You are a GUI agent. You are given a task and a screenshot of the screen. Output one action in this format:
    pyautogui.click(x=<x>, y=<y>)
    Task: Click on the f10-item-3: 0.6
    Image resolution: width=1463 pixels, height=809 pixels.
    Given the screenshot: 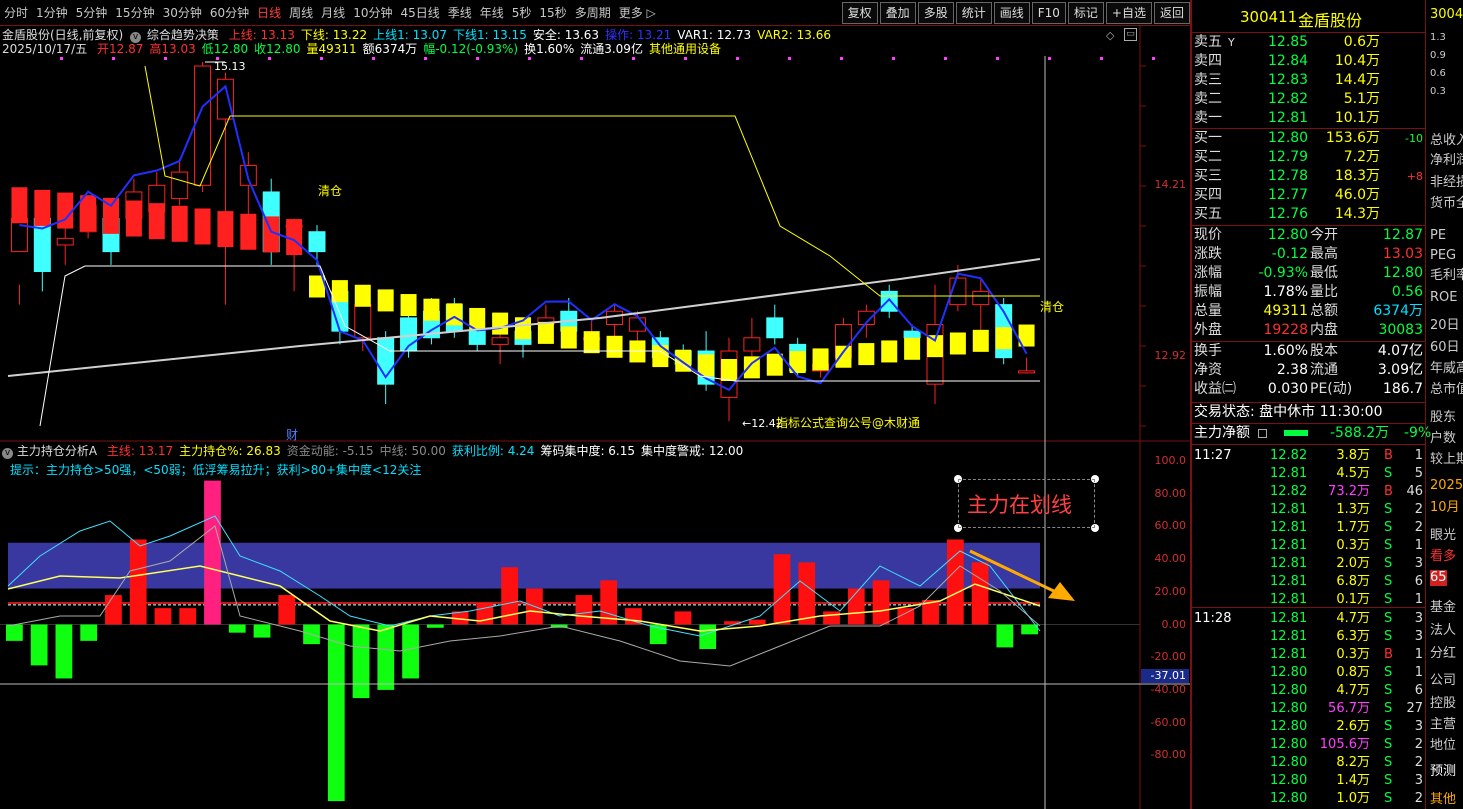 What is the action you would take?
    pyautogui.click(x=1438, y=74)
    